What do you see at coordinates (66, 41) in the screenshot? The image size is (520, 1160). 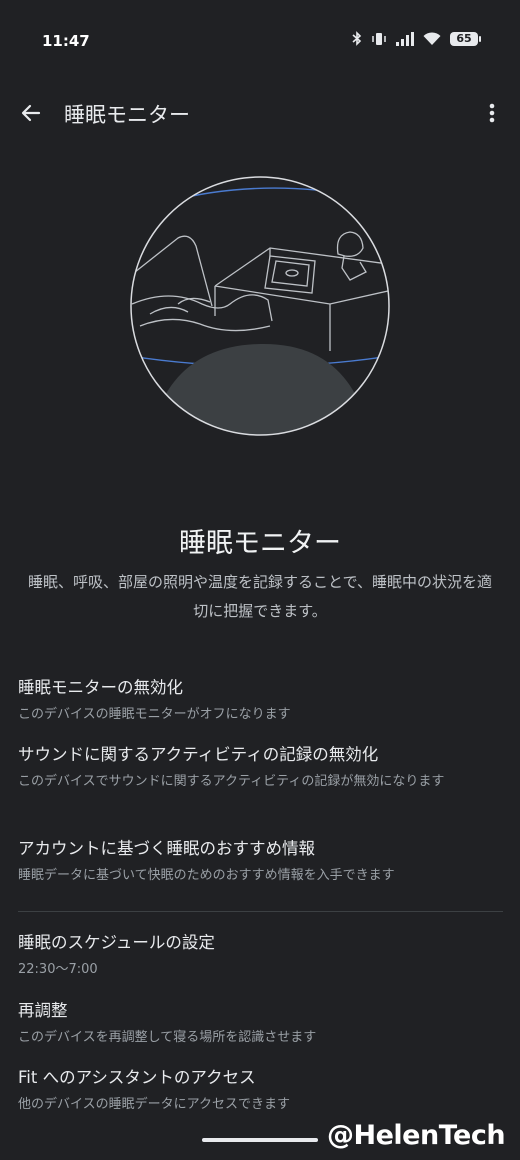 I see `status-time: 11:47` at bounding box center [66, 41].